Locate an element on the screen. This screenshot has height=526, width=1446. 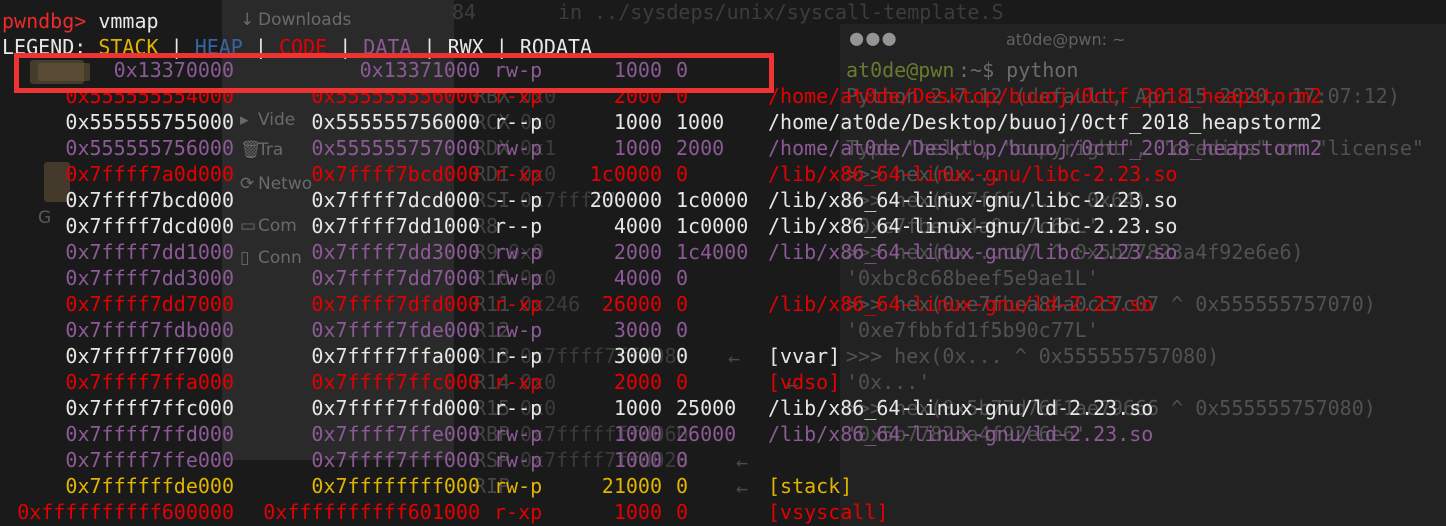
start-address: 0xffffffffff600000 is located at coordinates (125, 512).